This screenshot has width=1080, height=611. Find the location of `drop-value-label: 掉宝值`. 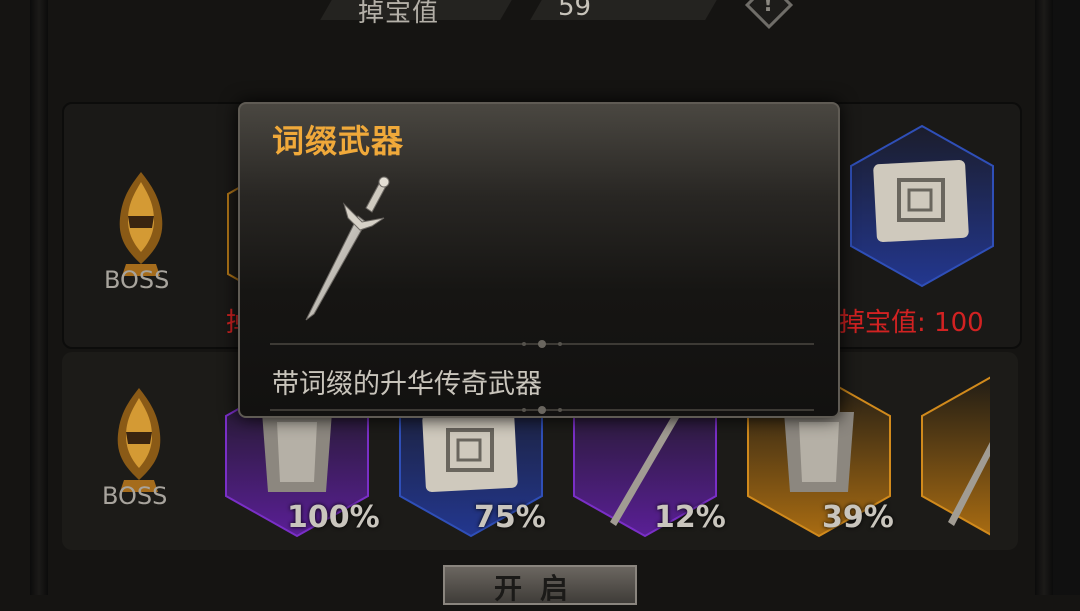

drop-value-label: 掉宝值 is located at coordinates (399, 14).